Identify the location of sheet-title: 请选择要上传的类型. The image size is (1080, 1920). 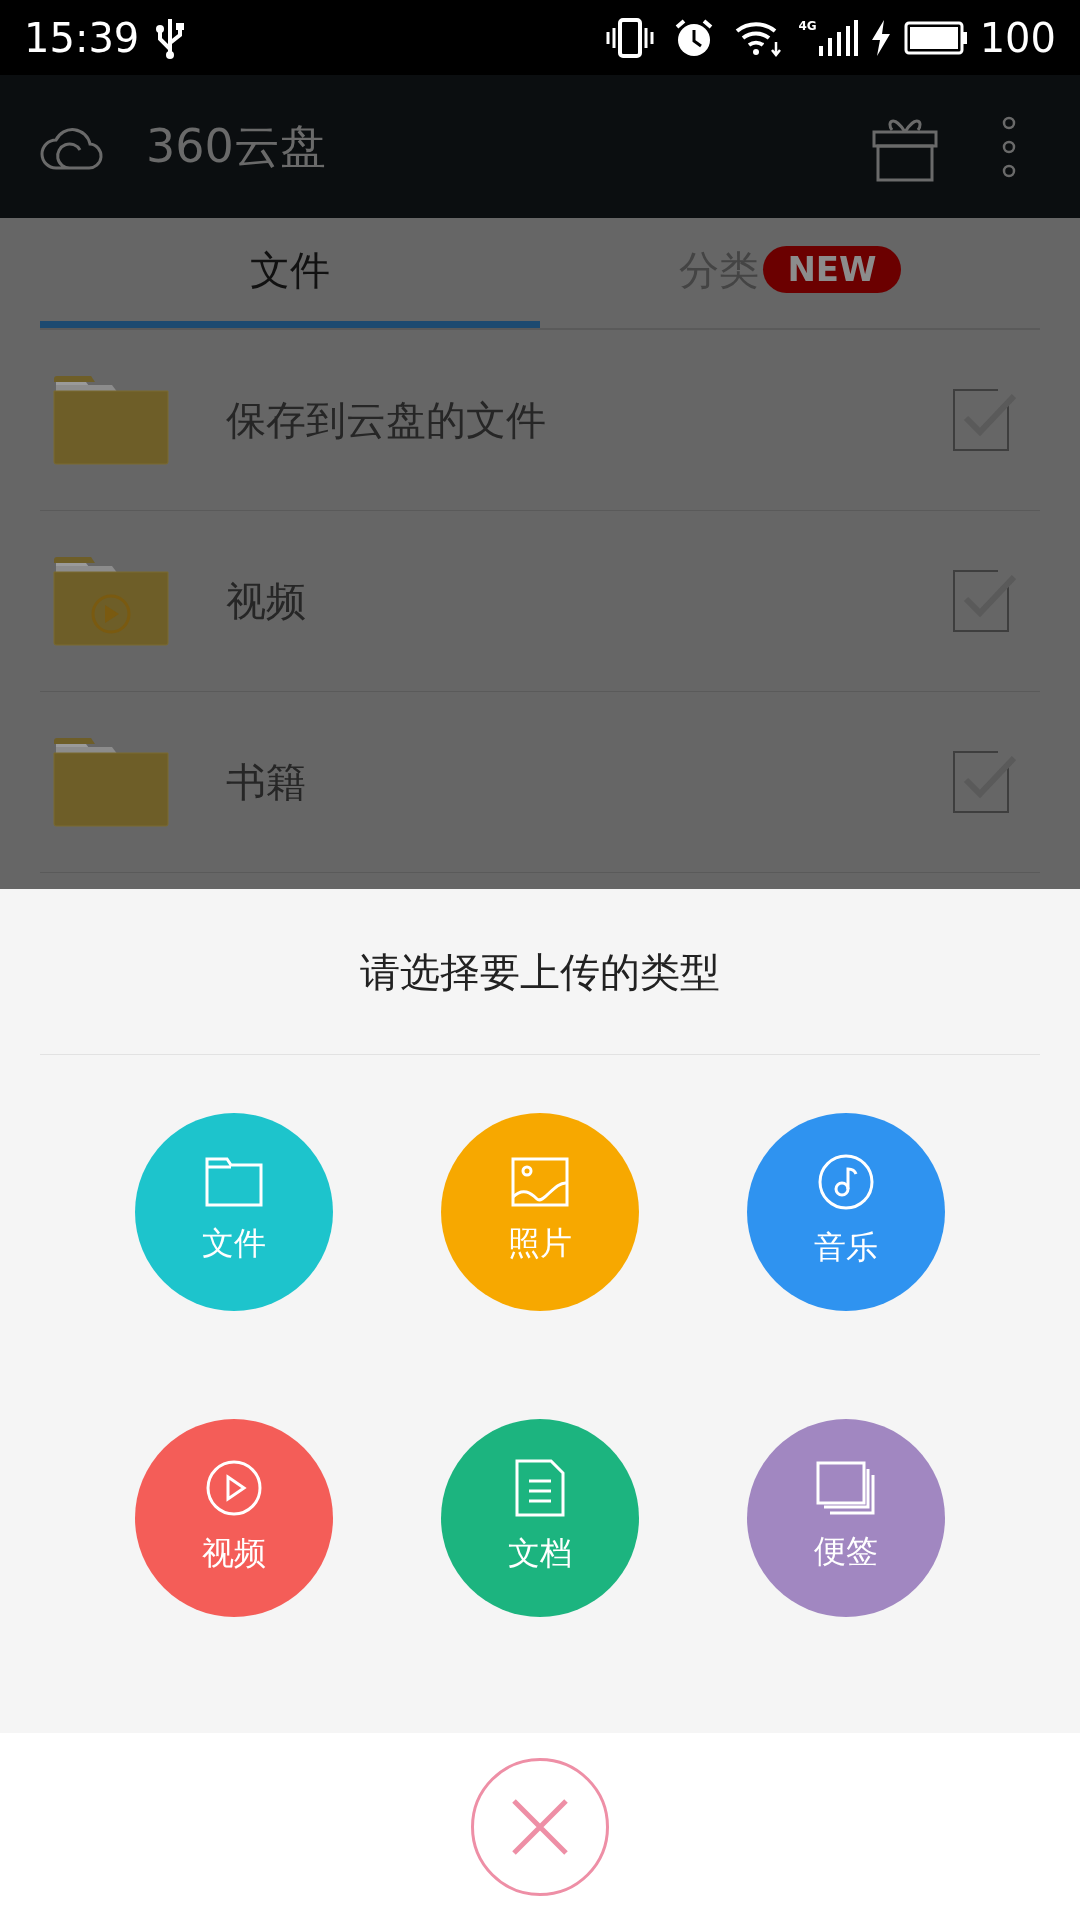
(540, 972).